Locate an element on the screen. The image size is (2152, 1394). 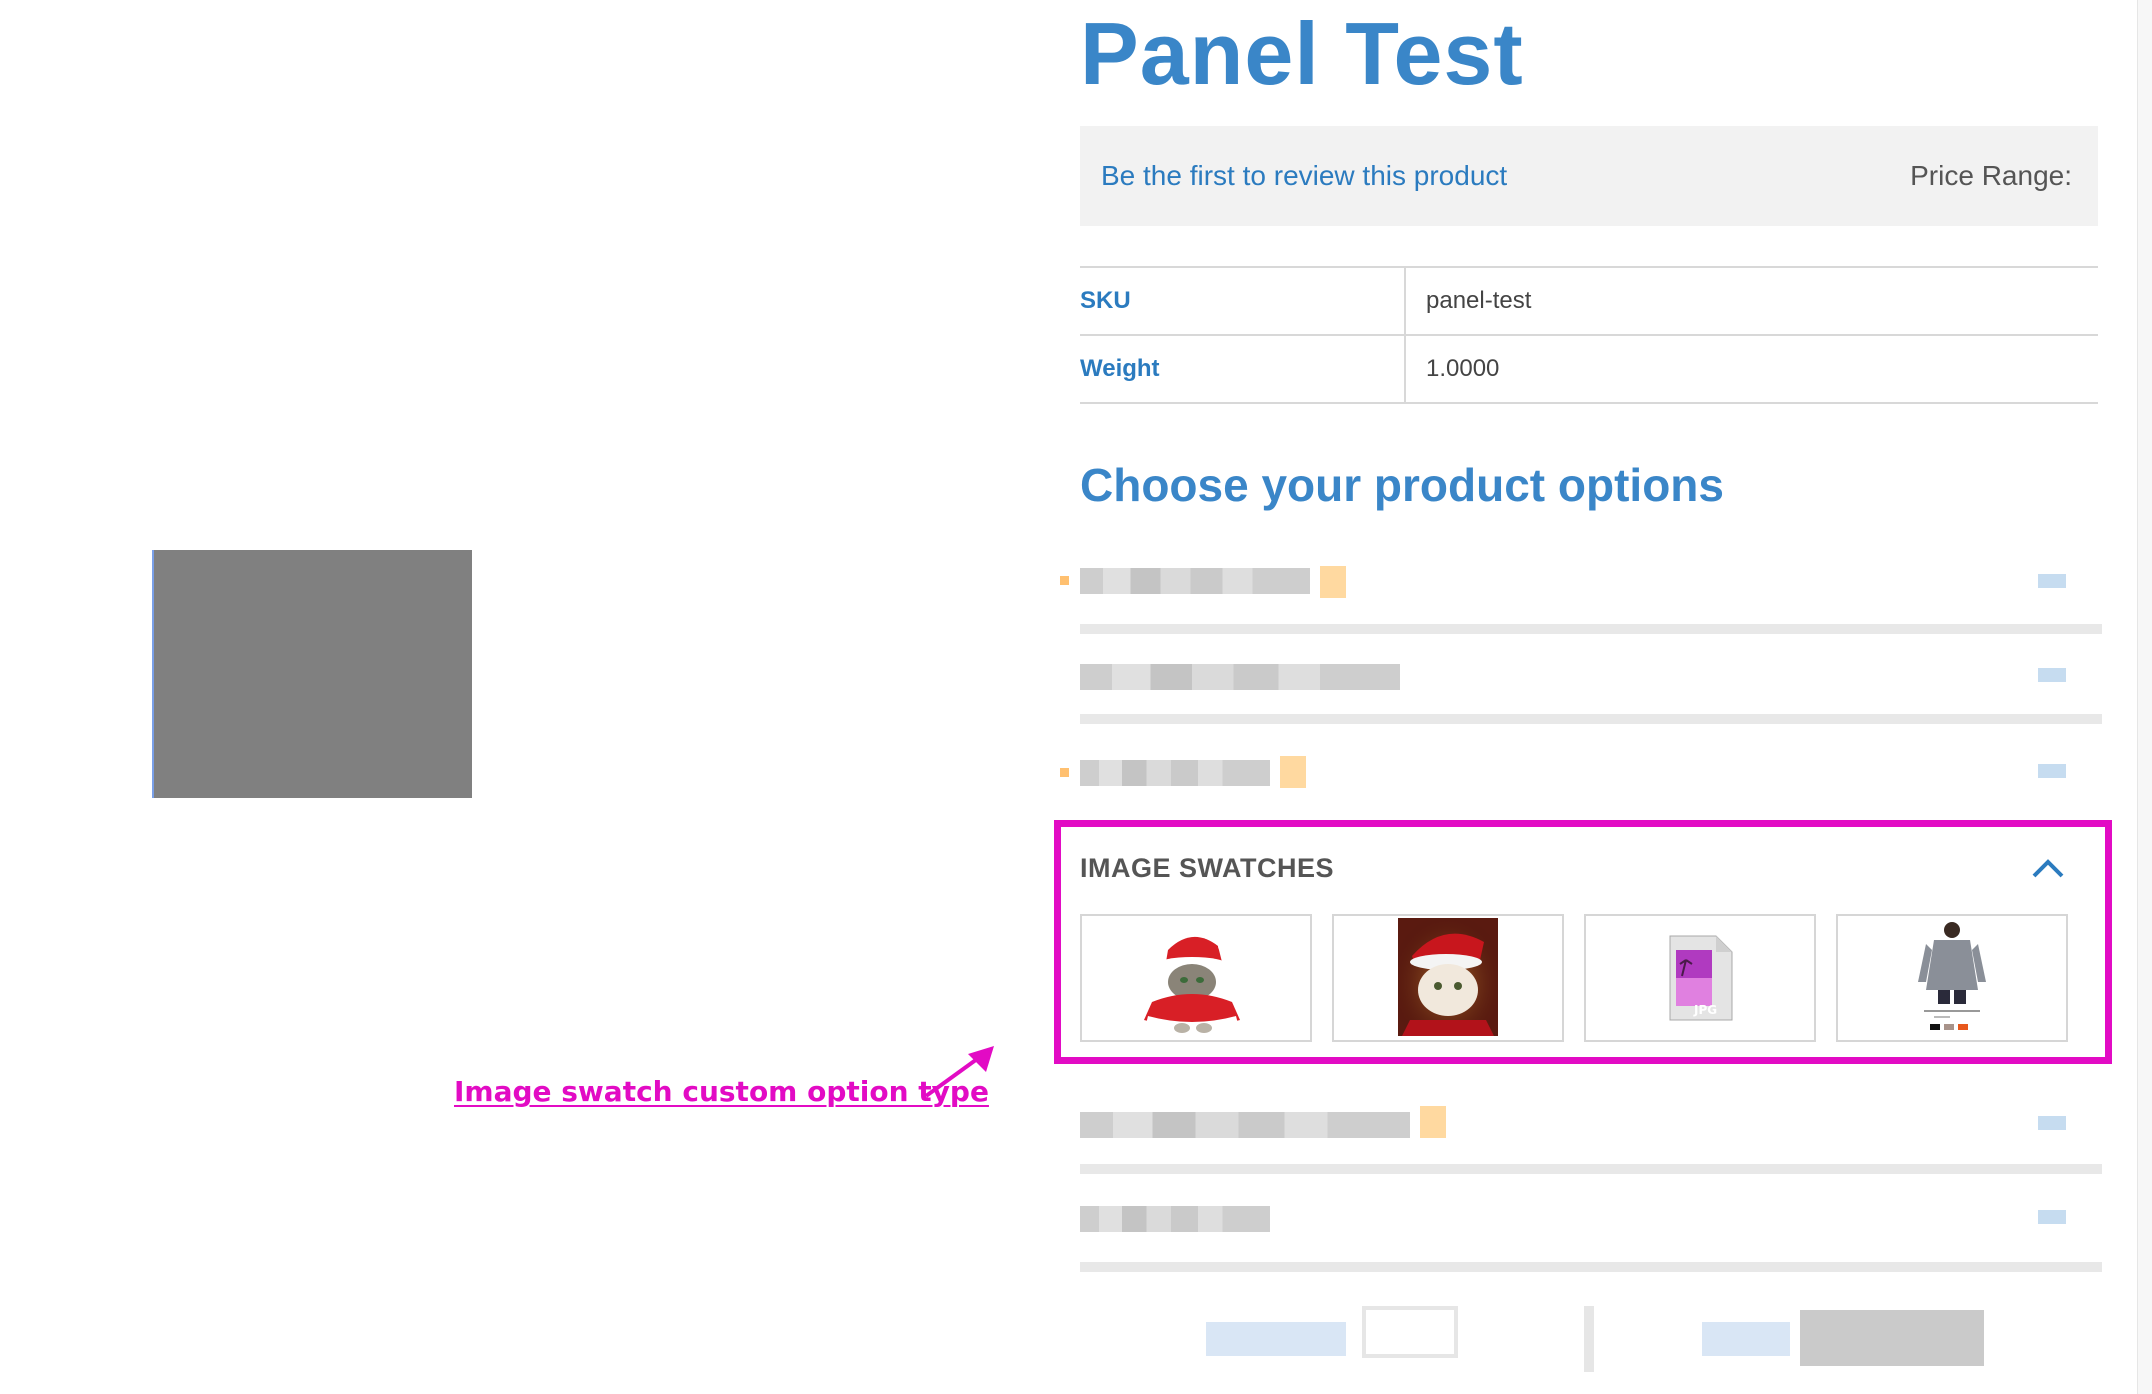
annotation-label: Image swatch custom option type is located at coordinates (721, 1091).